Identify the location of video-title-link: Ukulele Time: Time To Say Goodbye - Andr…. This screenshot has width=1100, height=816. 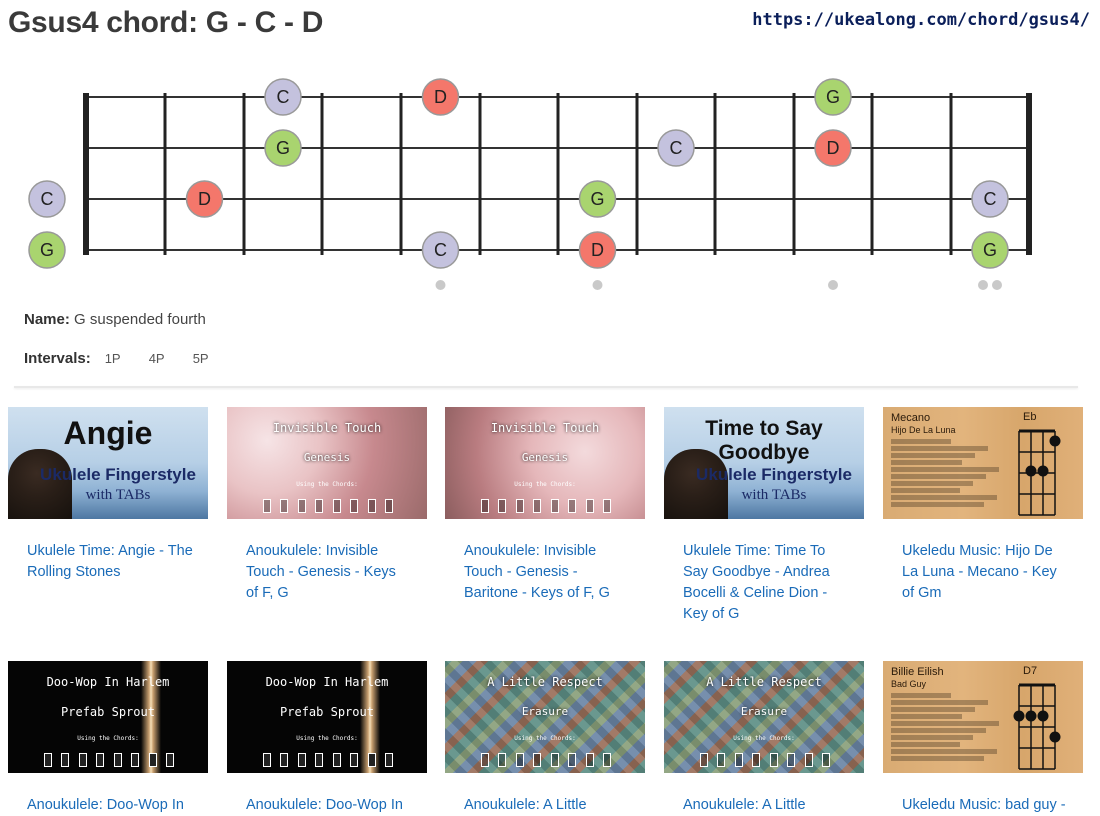
(766, 583).